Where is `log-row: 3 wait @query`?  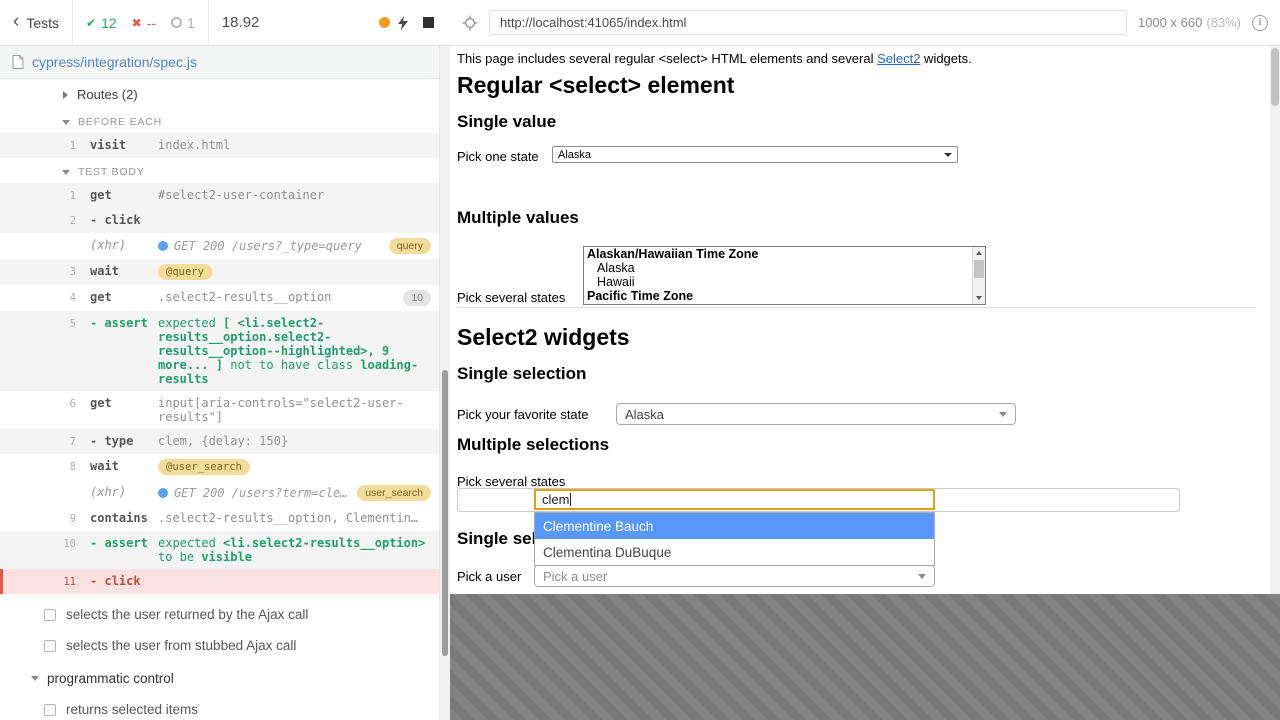
log-row: 3 wait @query is located at coordinates (219, 272).